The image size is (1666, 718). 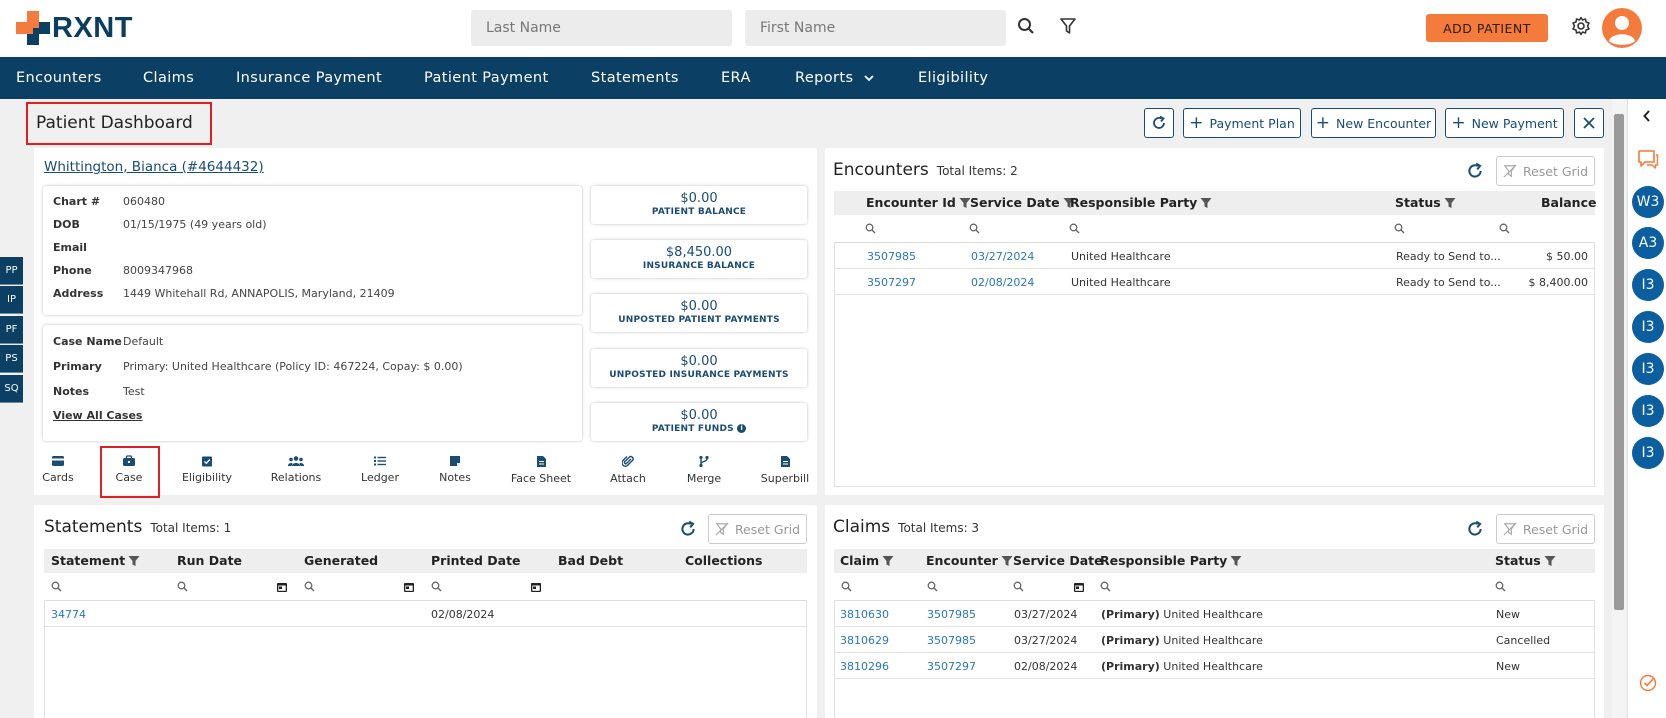 What do you see at coordinates (476, 560) in the screenshot?
I see `col-printed-date: Printed Date` at bounding box center [476, 560].